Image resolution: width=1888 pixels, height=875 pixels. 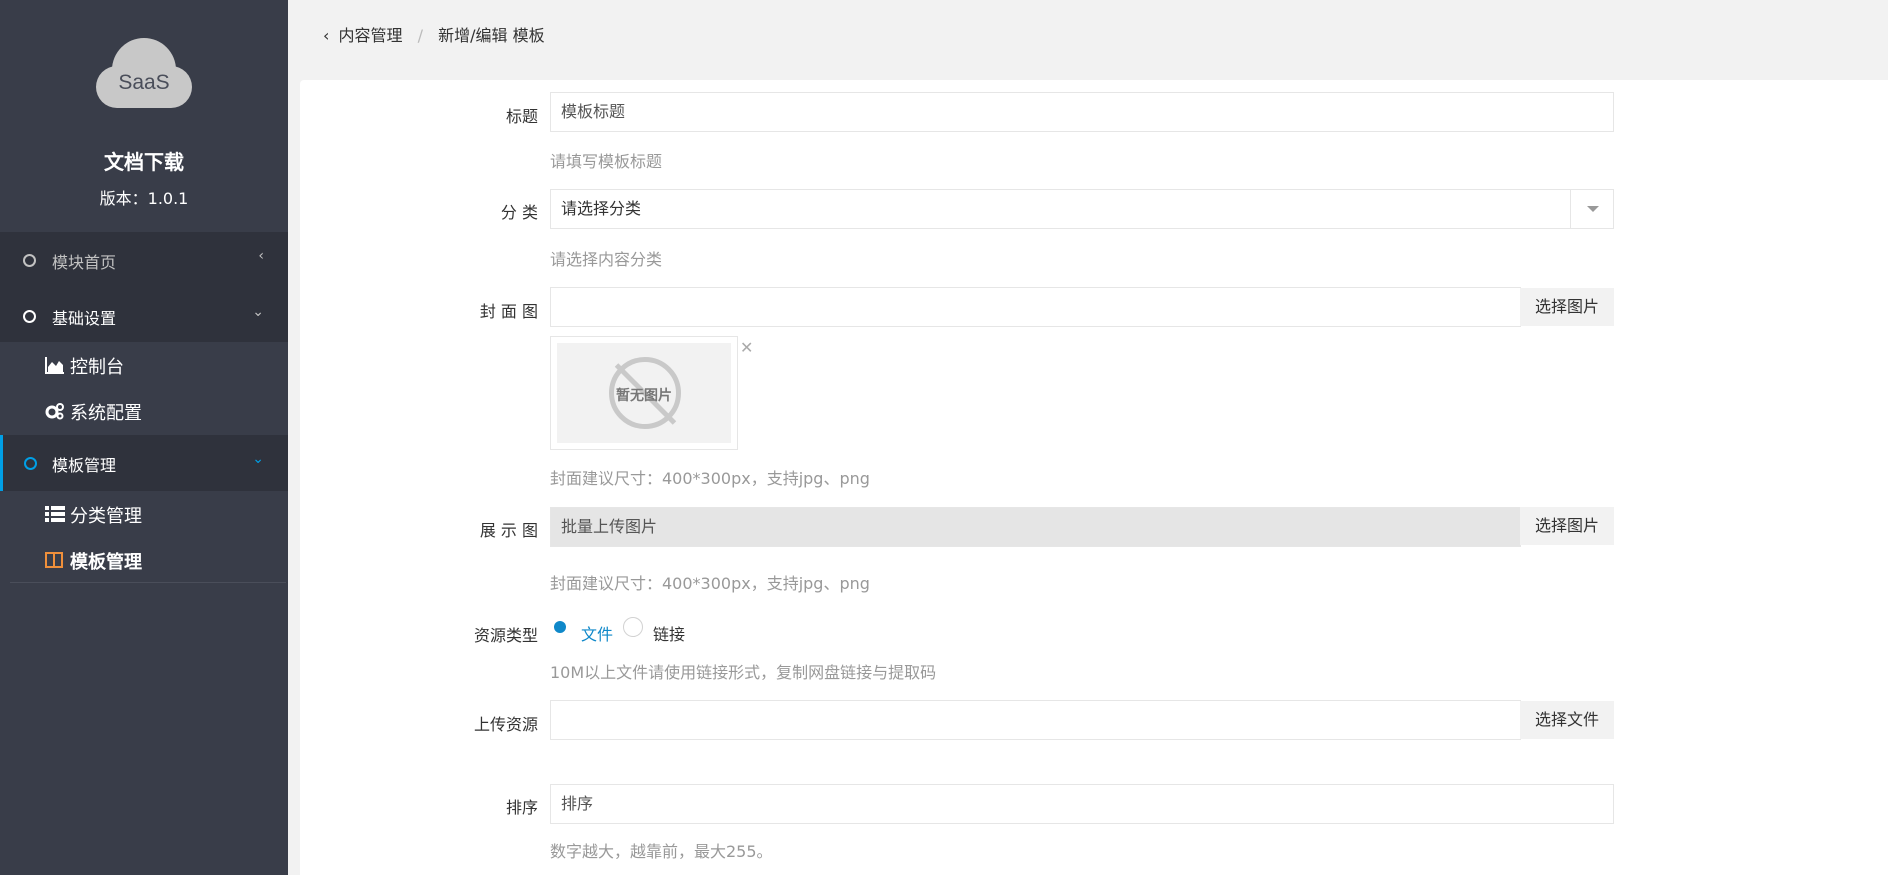 I want to click on nav-label: 系统配置, so click(x=106, y=413).